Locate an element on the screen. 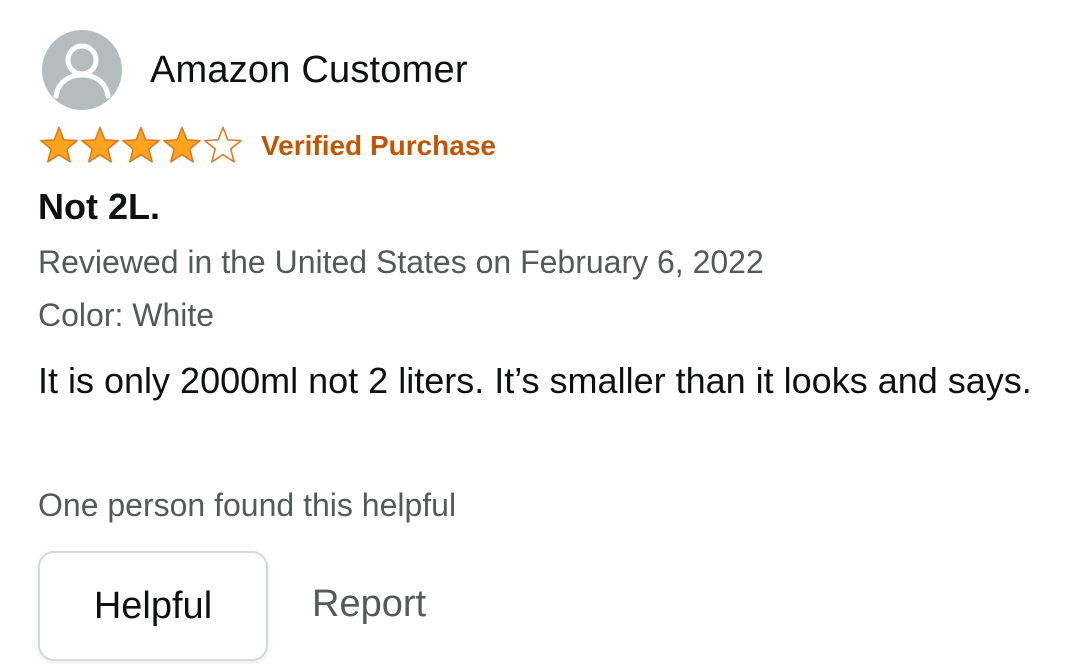 The height and width of the screenshot is (664, 1080). helpful-button: Helpful is located at coordinates (153, 606).